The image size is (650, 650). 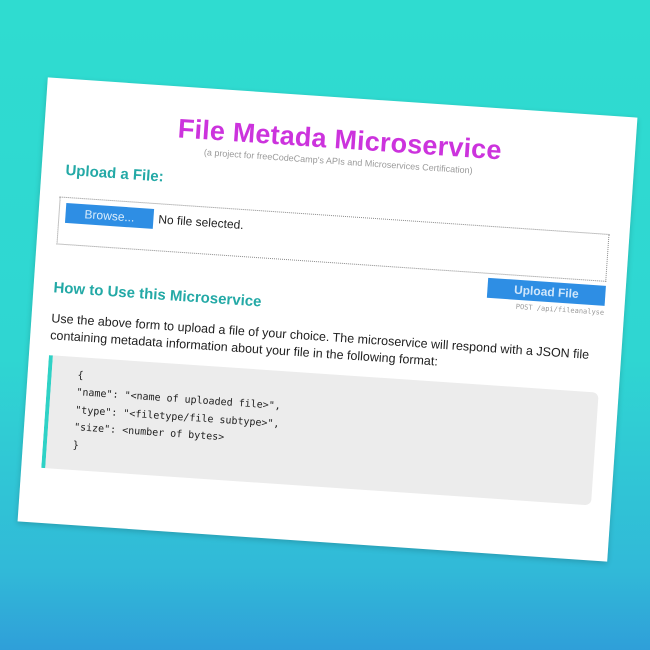 I want to click on upload-file-button: Upload File, so click(x=546, y=291).